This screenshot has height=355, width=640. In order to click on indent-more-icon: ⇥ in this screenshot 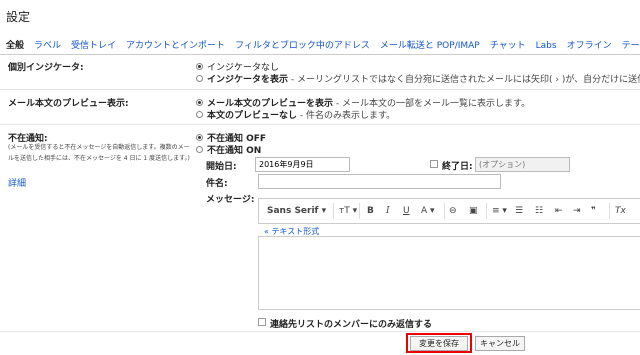, I will do `click(577, 211)`.